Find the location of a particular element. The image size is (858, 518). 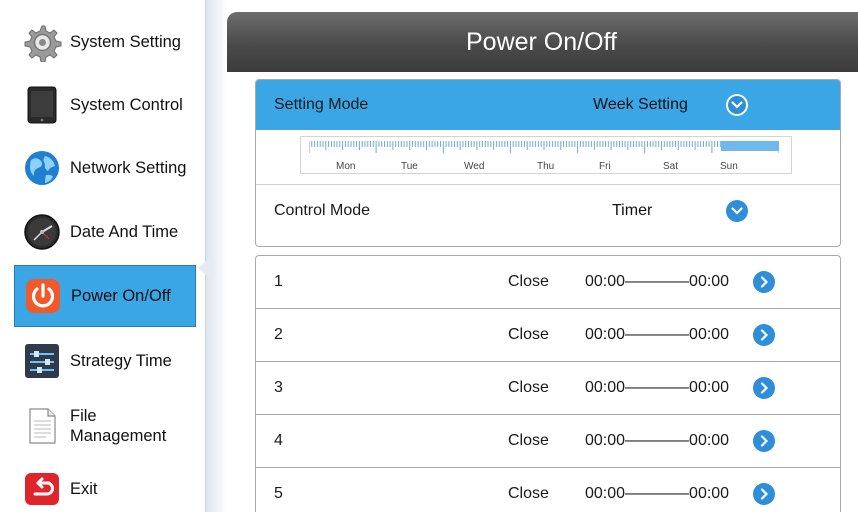

setting-mode-dropdown-button is located at coordinates (737, 105).